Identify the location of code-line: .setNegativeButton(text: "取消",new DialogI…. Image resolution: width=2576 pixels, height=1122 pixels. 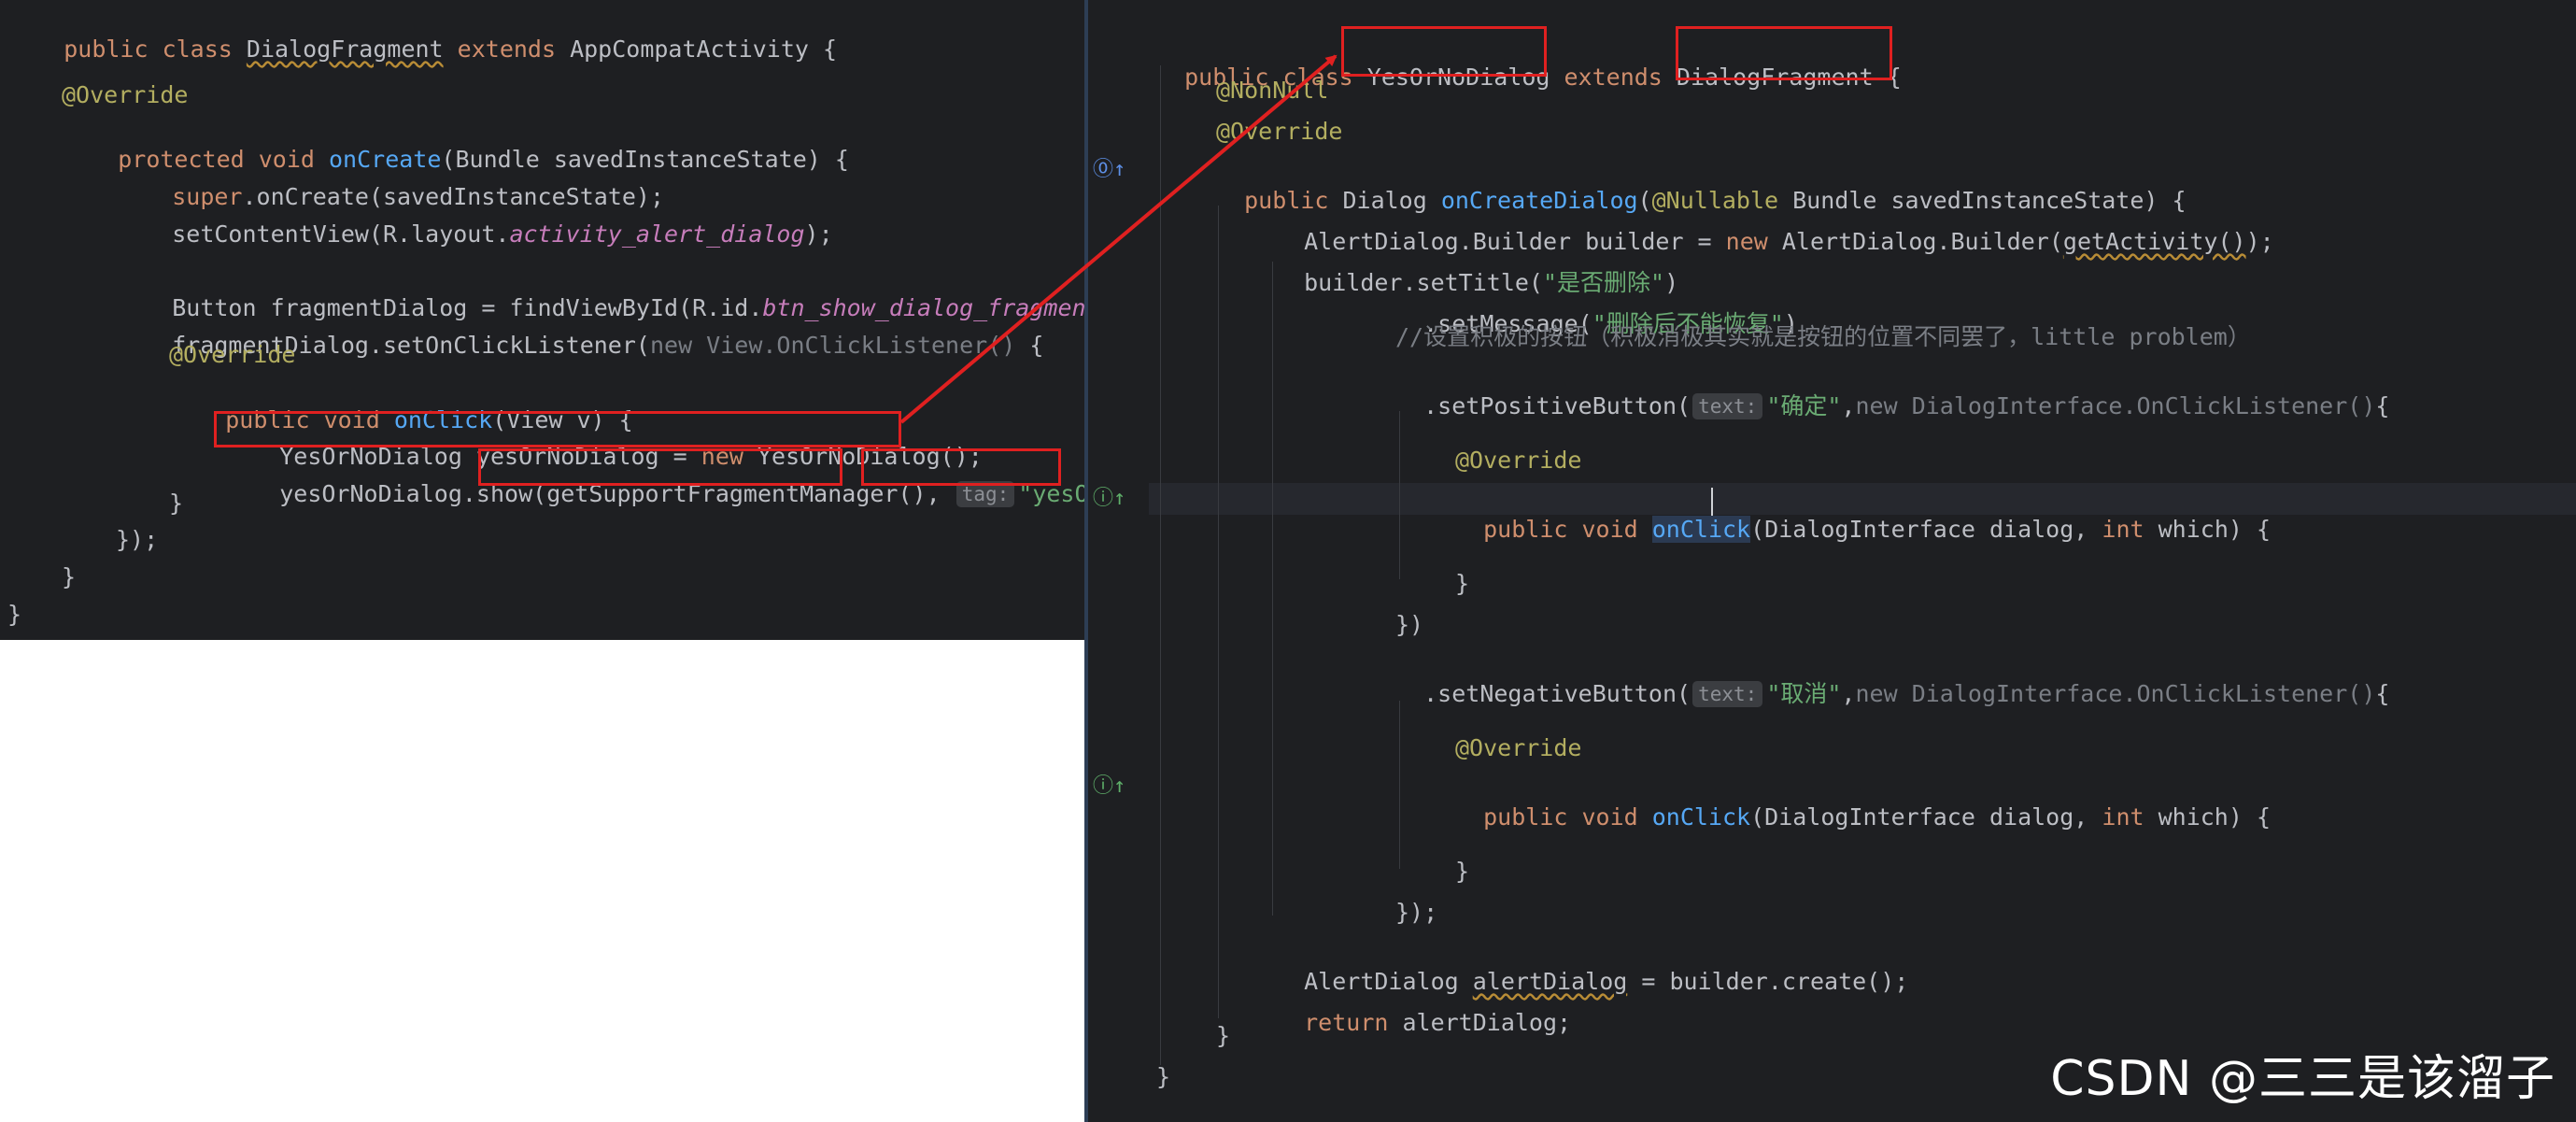
(1892, 680).